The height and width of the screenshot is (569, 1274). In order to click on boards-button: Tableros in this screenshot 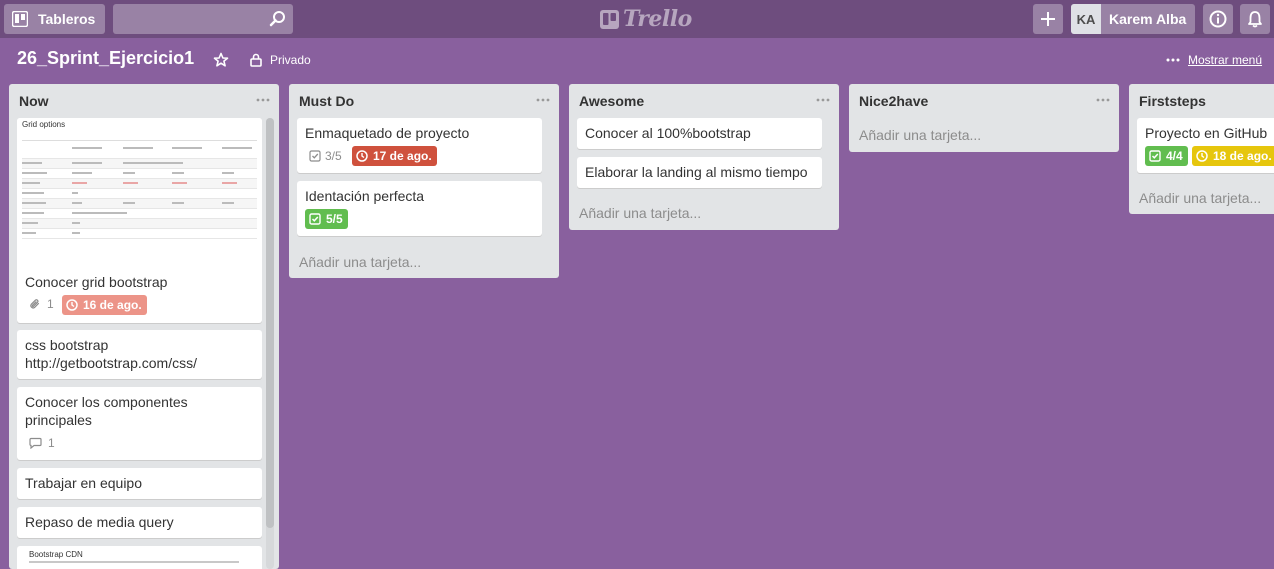, I will do `click(54, 19)`.